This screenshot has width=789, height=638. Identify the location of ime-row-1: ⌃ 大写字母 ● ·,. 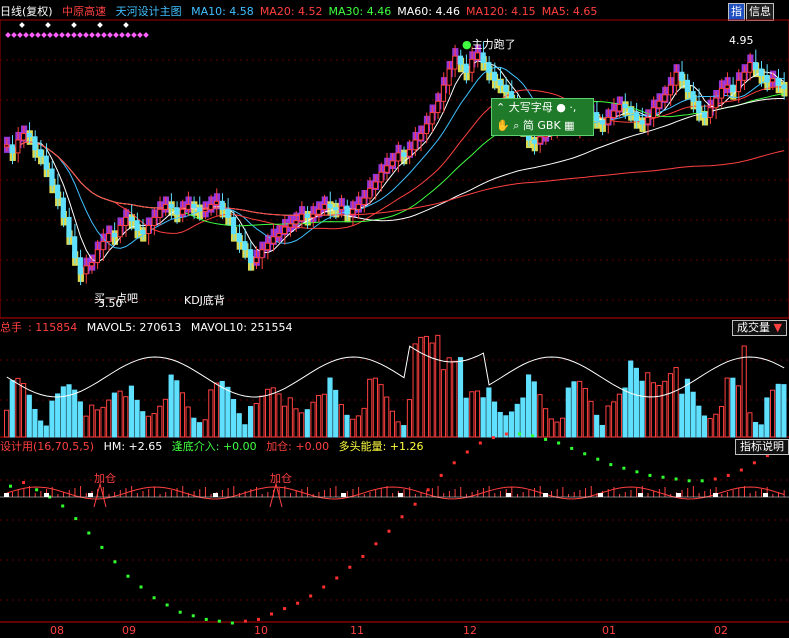
(542, 108).